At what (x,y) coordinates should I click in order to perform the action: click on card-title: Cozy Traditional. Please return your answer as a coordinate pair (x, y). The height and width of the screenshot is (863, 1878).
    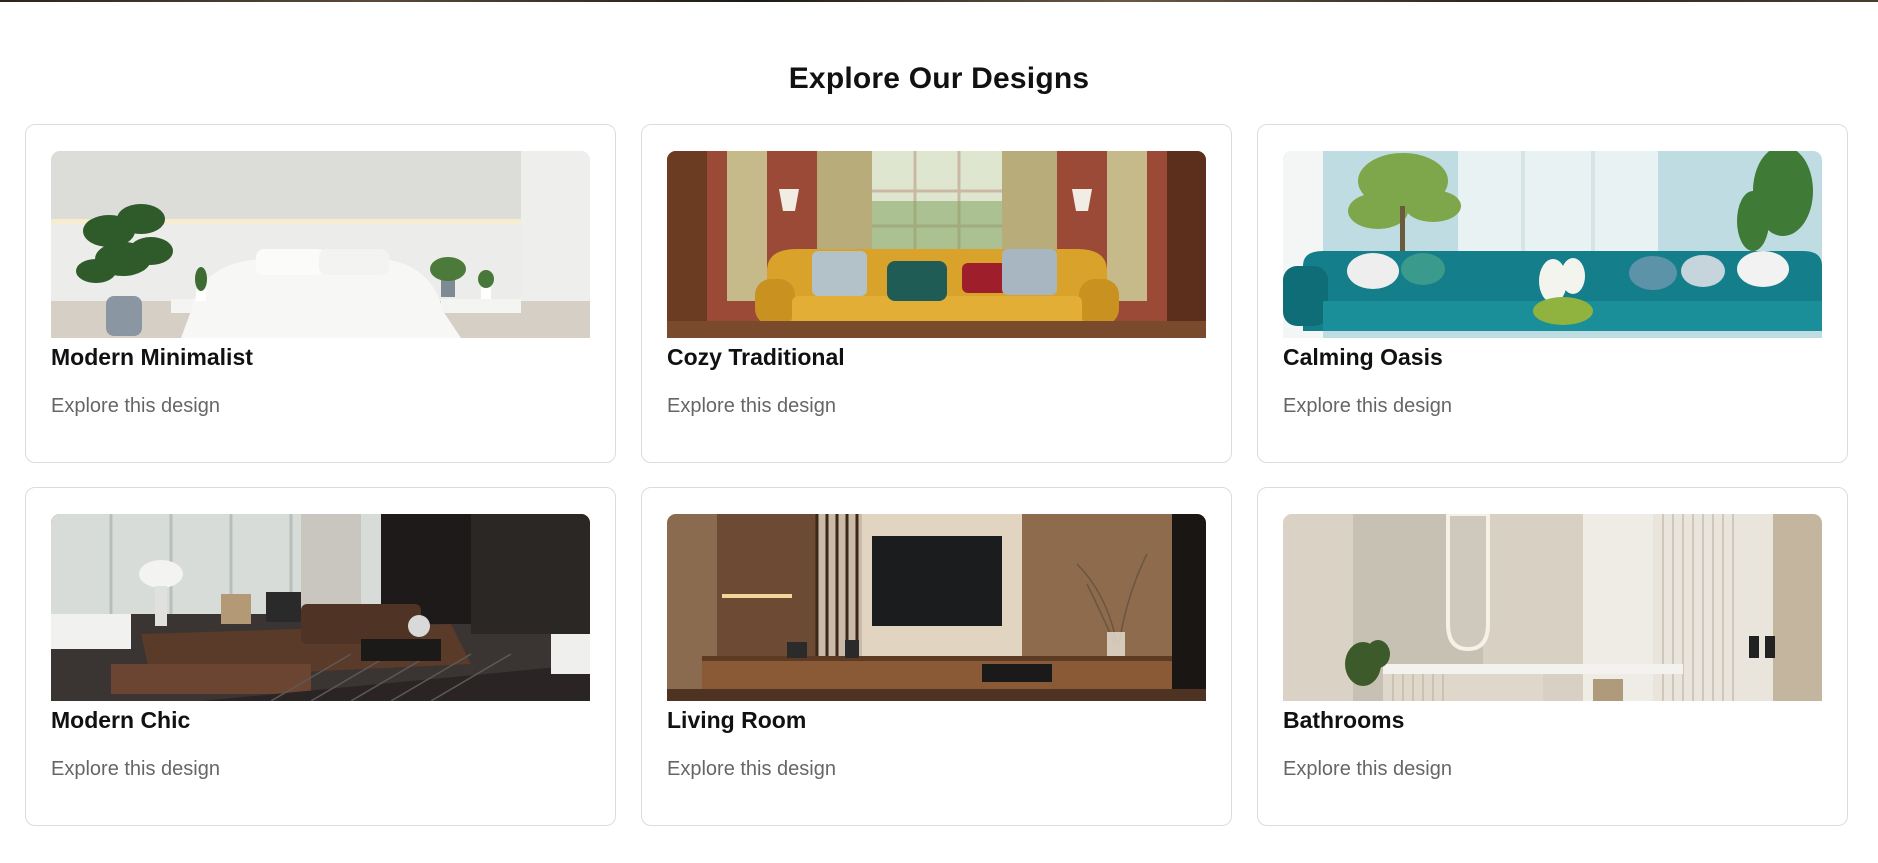
    Looking at the image, I should click on (756, 357).